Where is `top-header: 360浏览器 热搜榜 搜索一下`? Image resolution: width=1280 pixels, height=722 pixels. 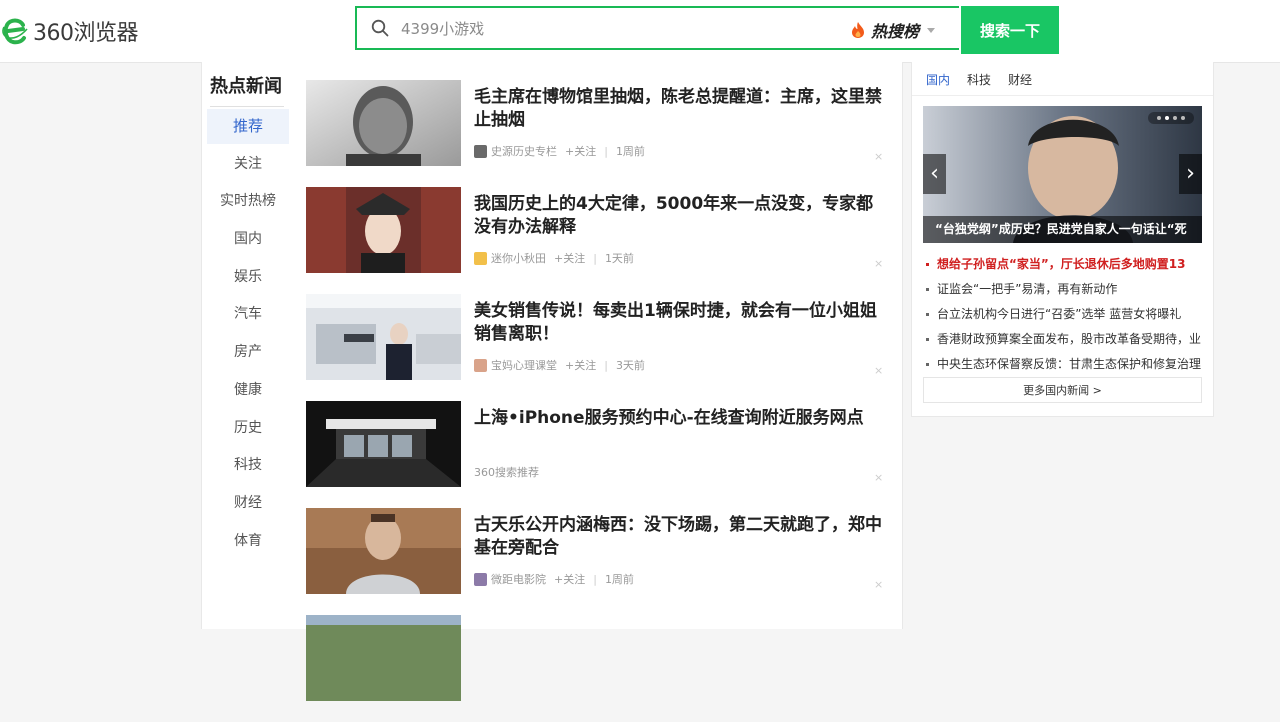
top-header: 360浏览器 热搜榜 搜索一下 is located at coordinates (640, 31).